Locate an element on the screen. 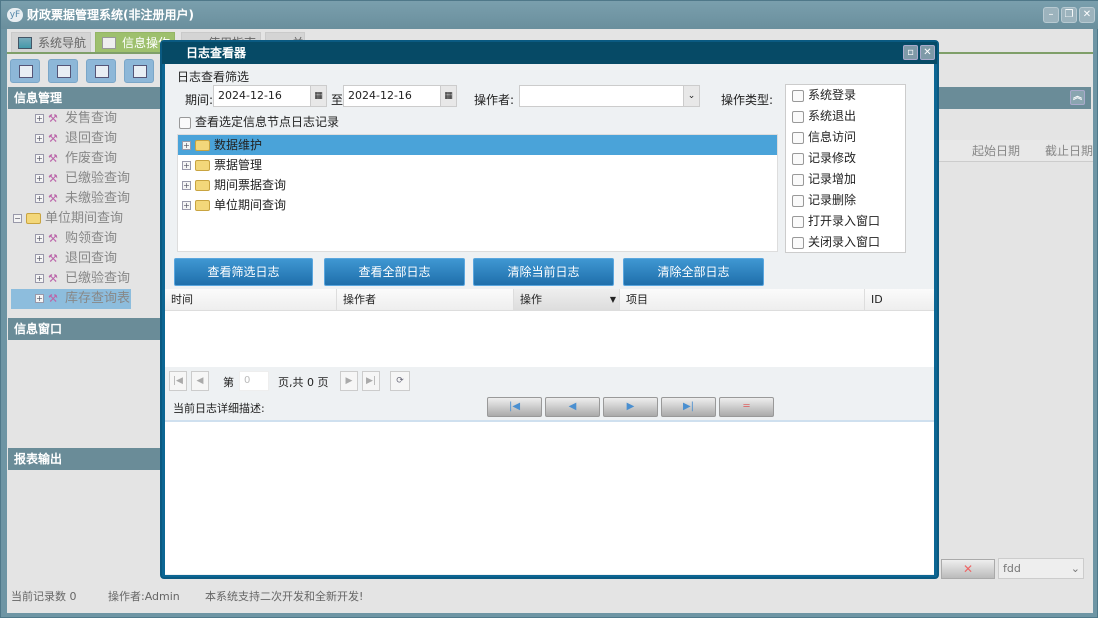 This screenshot has height=618, width=1098. document-tool-button is located at coordinates (101, 71).